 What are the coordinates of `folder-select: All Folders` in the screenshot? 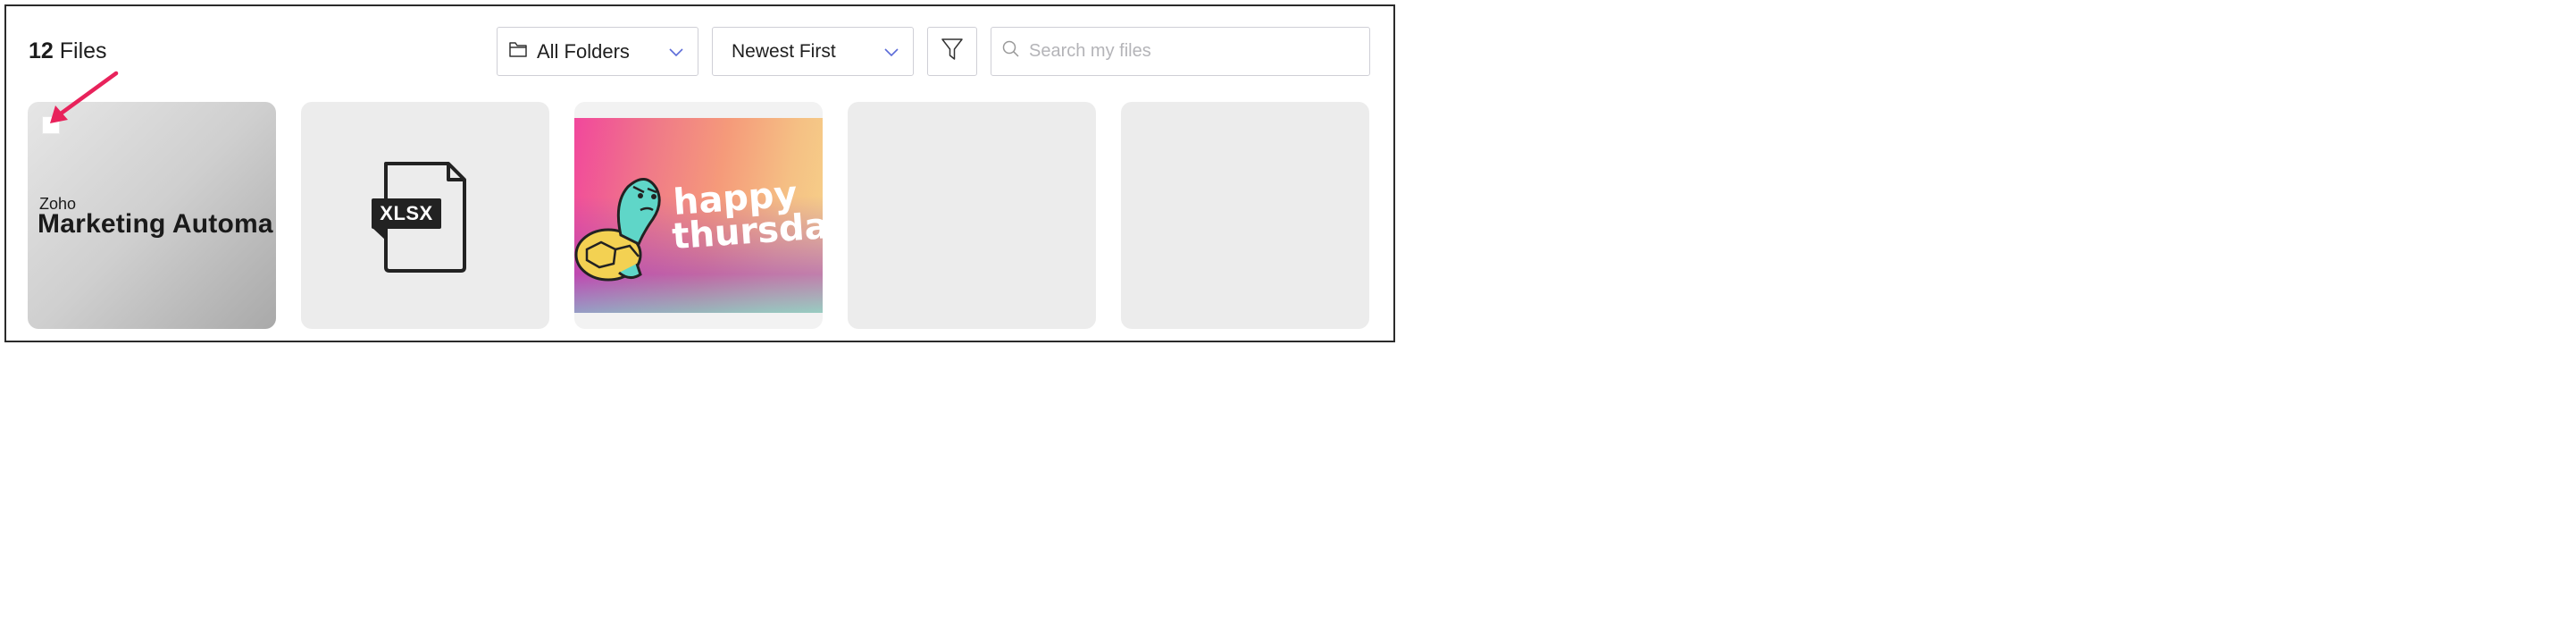 It's located at (597, 51).